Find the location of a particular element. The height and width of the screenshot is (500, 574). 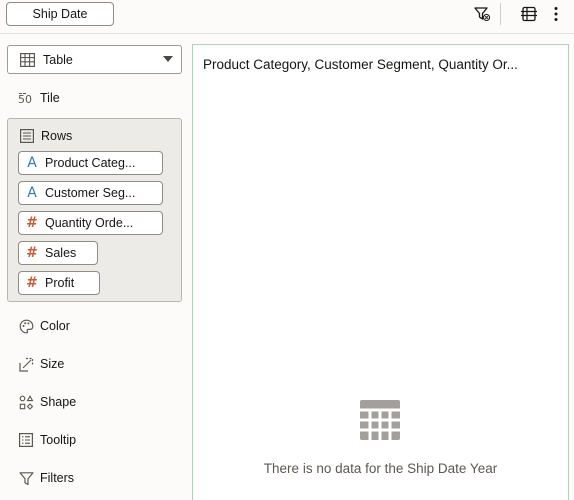

more-vertical-icon is located at coordinates (556, 14).